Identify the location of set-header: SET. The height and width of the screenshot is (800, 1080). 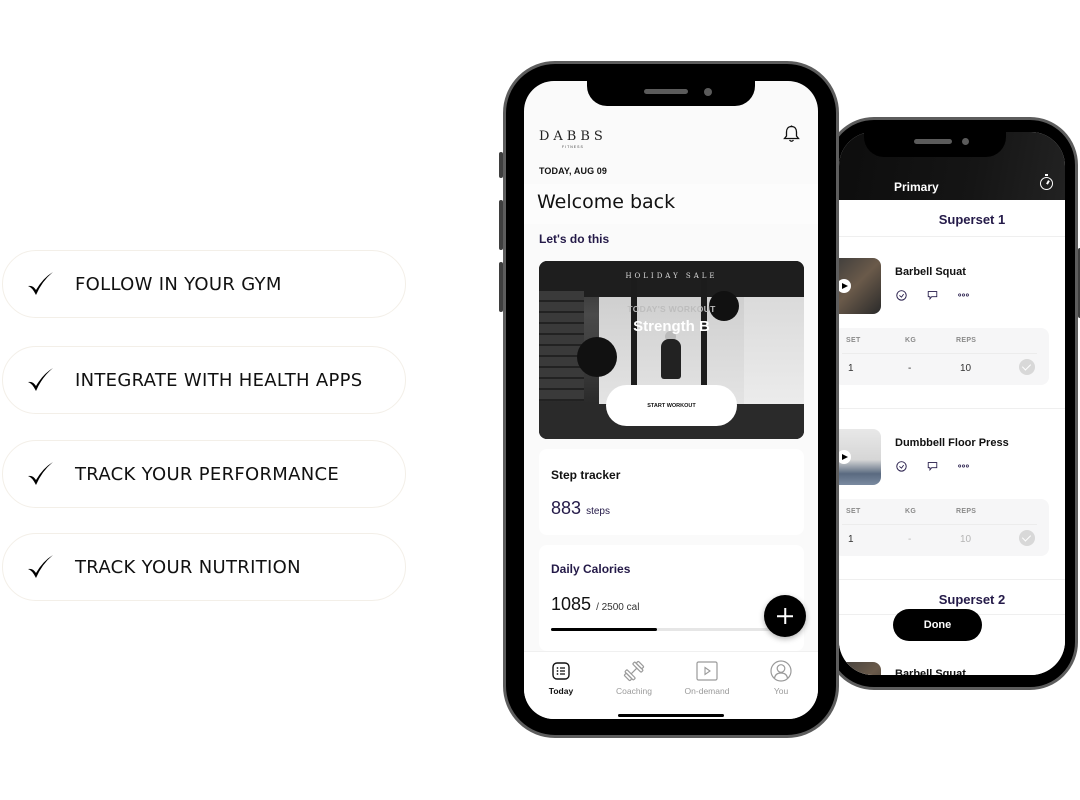
(853, 511).